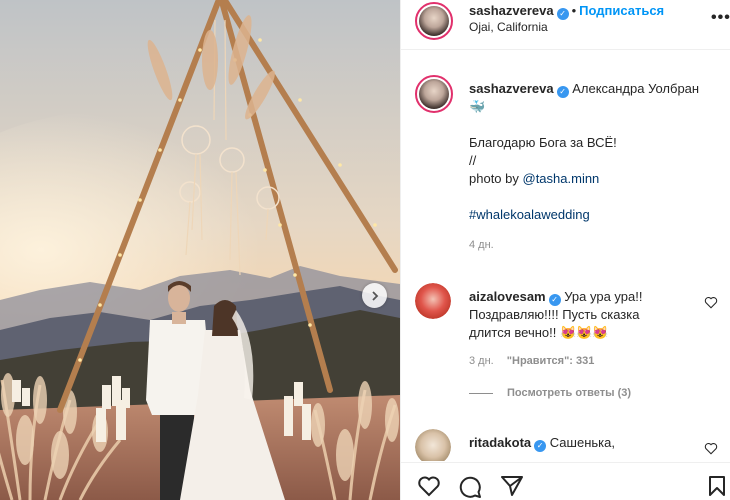  What do you see at coordinates (508, 27) in the screenshot?
I see `post-location: Ojai, California` at bounding box center [508, 27].